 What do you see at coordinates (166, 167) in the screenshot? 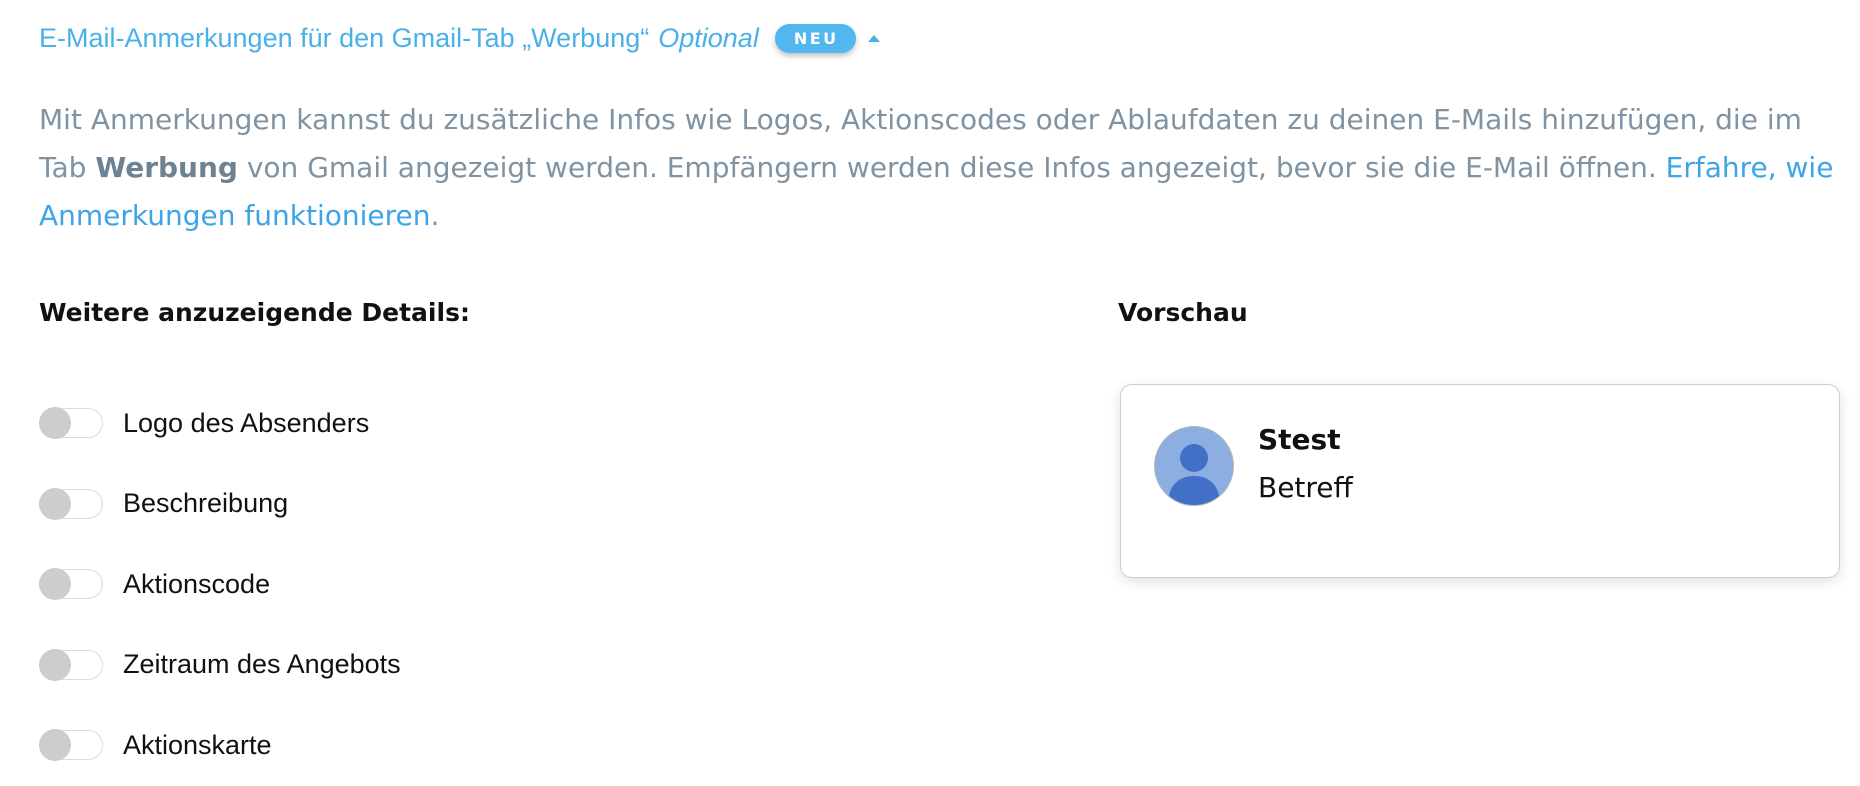
I see `description-bold-werbung: Werbung` at bounding box center [166, 167].